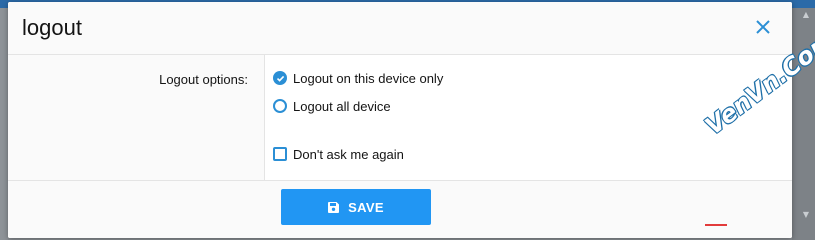 This screenshot has height=240, width=815. I want to click on scroll-up-arrow-icon: ▲, so click(806, 15).